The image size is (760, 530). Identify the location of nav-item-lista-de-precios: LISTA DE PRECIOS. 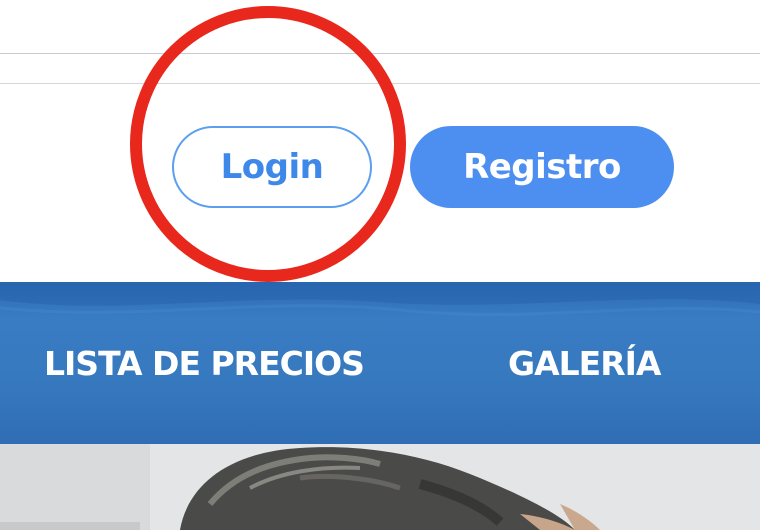
(204, 364).